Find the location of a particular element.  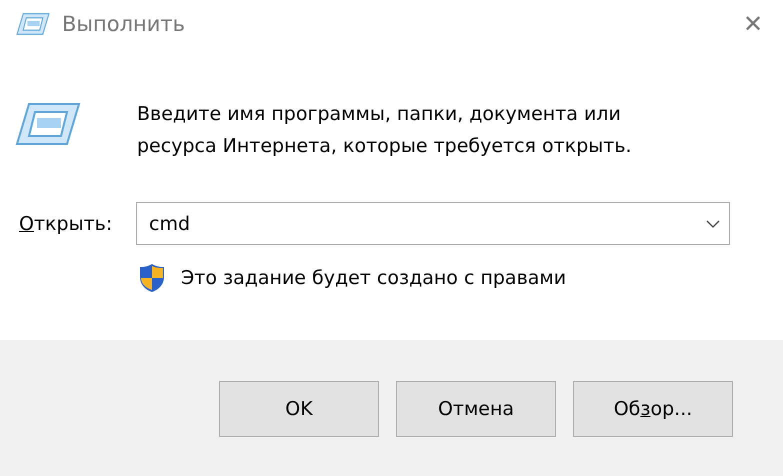

dialog-button: OK is located at coordinates (299, 409).